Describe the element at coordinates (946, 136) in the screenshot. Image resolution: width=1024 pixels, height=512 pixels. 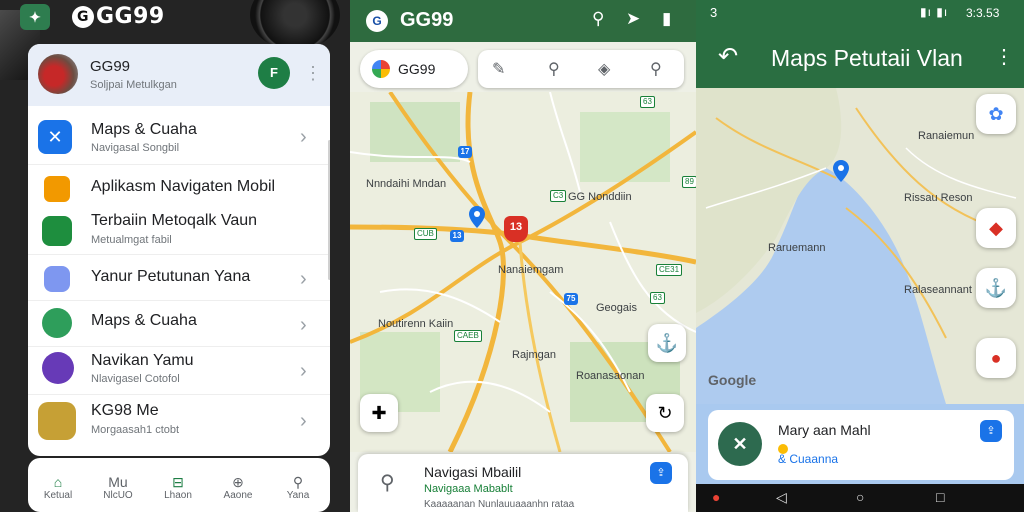
I see `map-place-label: Ranaiemun` at that location.